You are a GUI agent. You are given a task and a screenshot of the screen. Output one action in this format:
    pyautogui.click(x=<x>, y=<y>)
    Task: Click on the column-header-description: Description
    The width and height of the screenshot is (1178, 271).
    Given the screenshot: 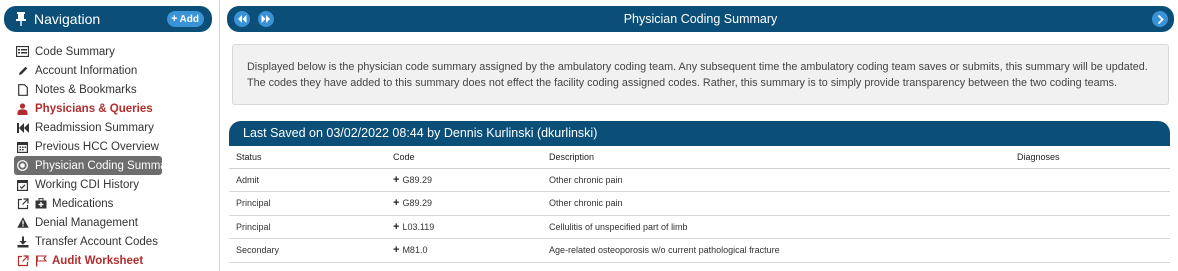 What is the action you would take?
    pyautogui.click(x=776, y=157)
    